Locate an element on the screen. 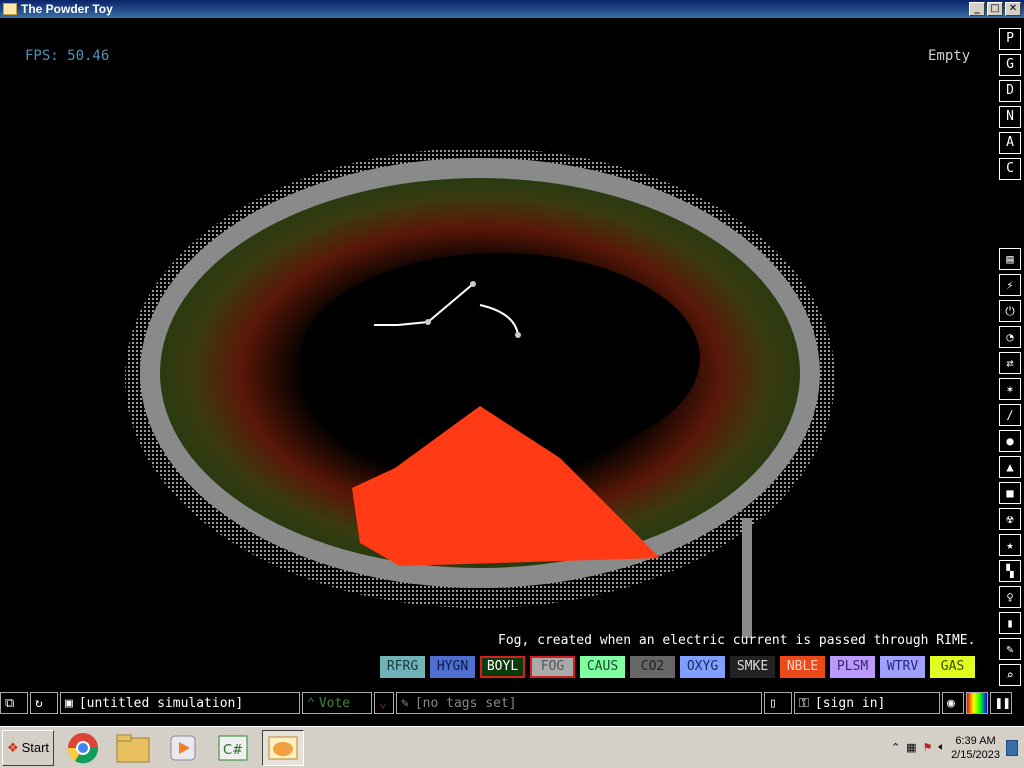 The image size is (1024, 768). favorites-icon: ▮ is located at coordinates (1010, 623).